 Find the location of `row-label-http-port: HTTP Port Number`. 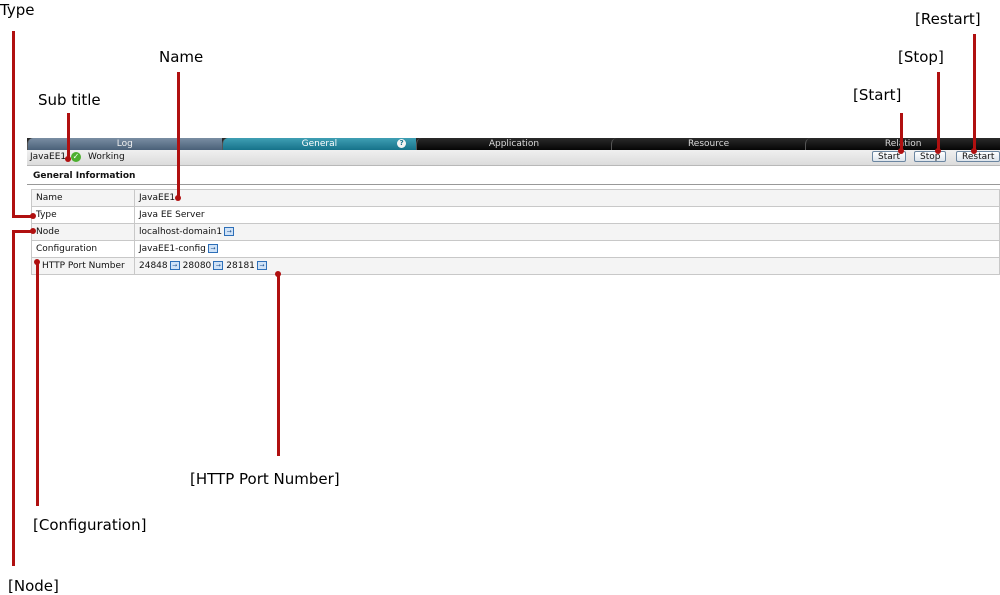

row-label-http-port: HTTP Port Number is located at coordinates (83, 266).